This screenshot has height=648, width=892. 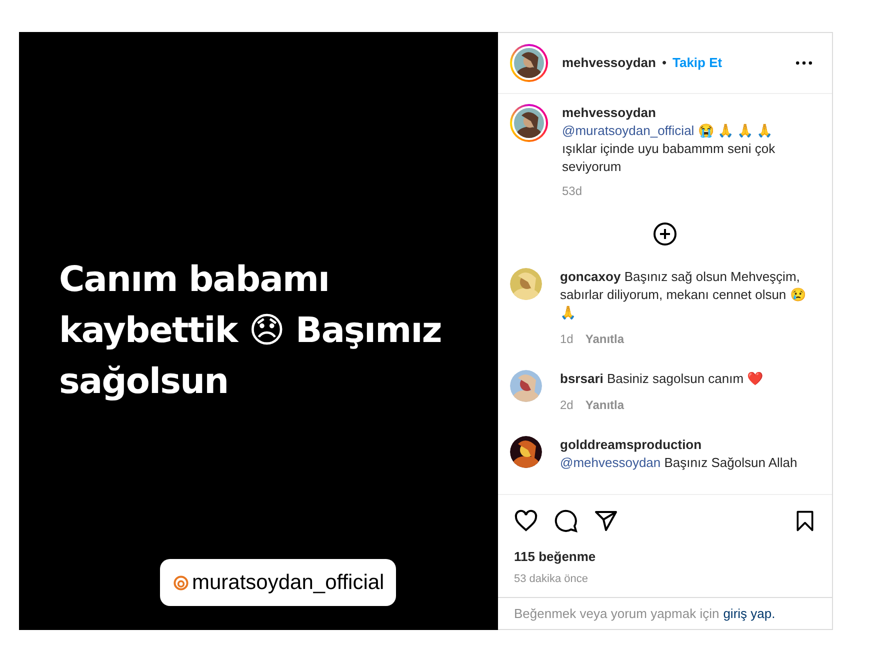 I want to click on comment-text: goncaxoy Başınız sağ olsun Mehveşçim, sabırlar diliyorum, mekanı cennet olsun 😢 🙏, so click(x=683, y=295).